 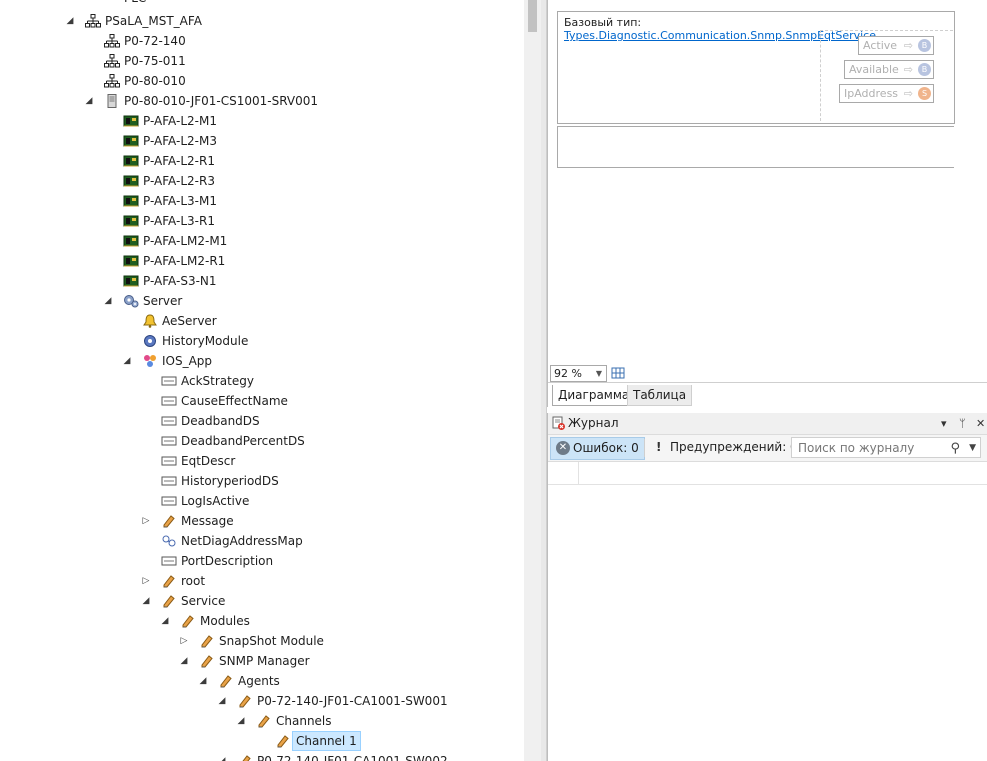 What do you see at coordinates (262, 501) in the screenshot?
I see `tree-node: LogIsActive` at bounding box center [262, 501].